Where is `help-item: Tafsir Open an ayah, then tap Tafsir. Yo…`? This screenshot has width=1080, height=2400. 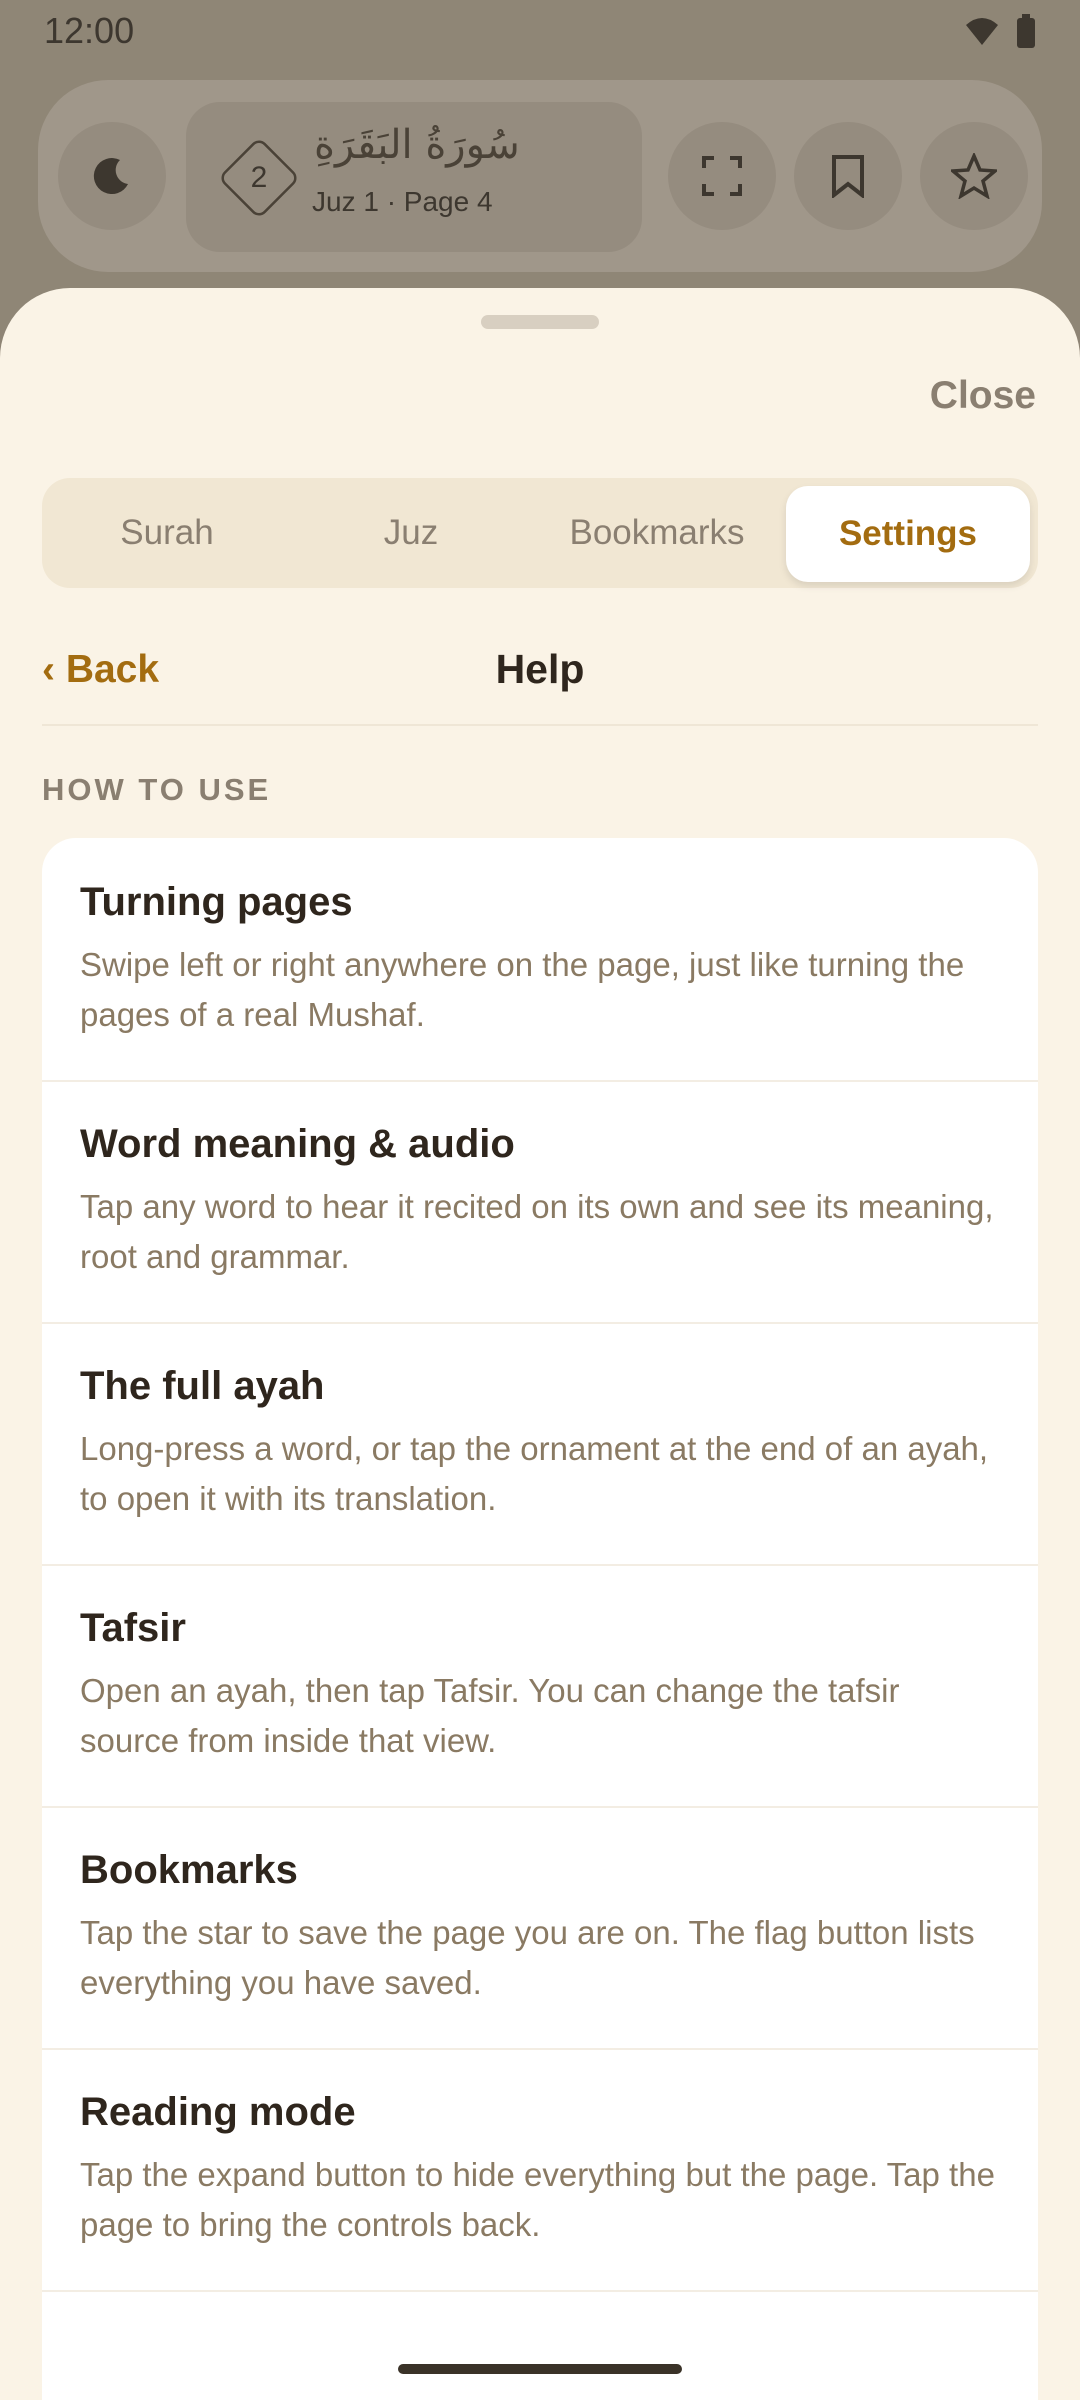 help-item: Tafsir Open an ayah, then tap Tafsir. Yo… is located at coordinates (540, 1686).